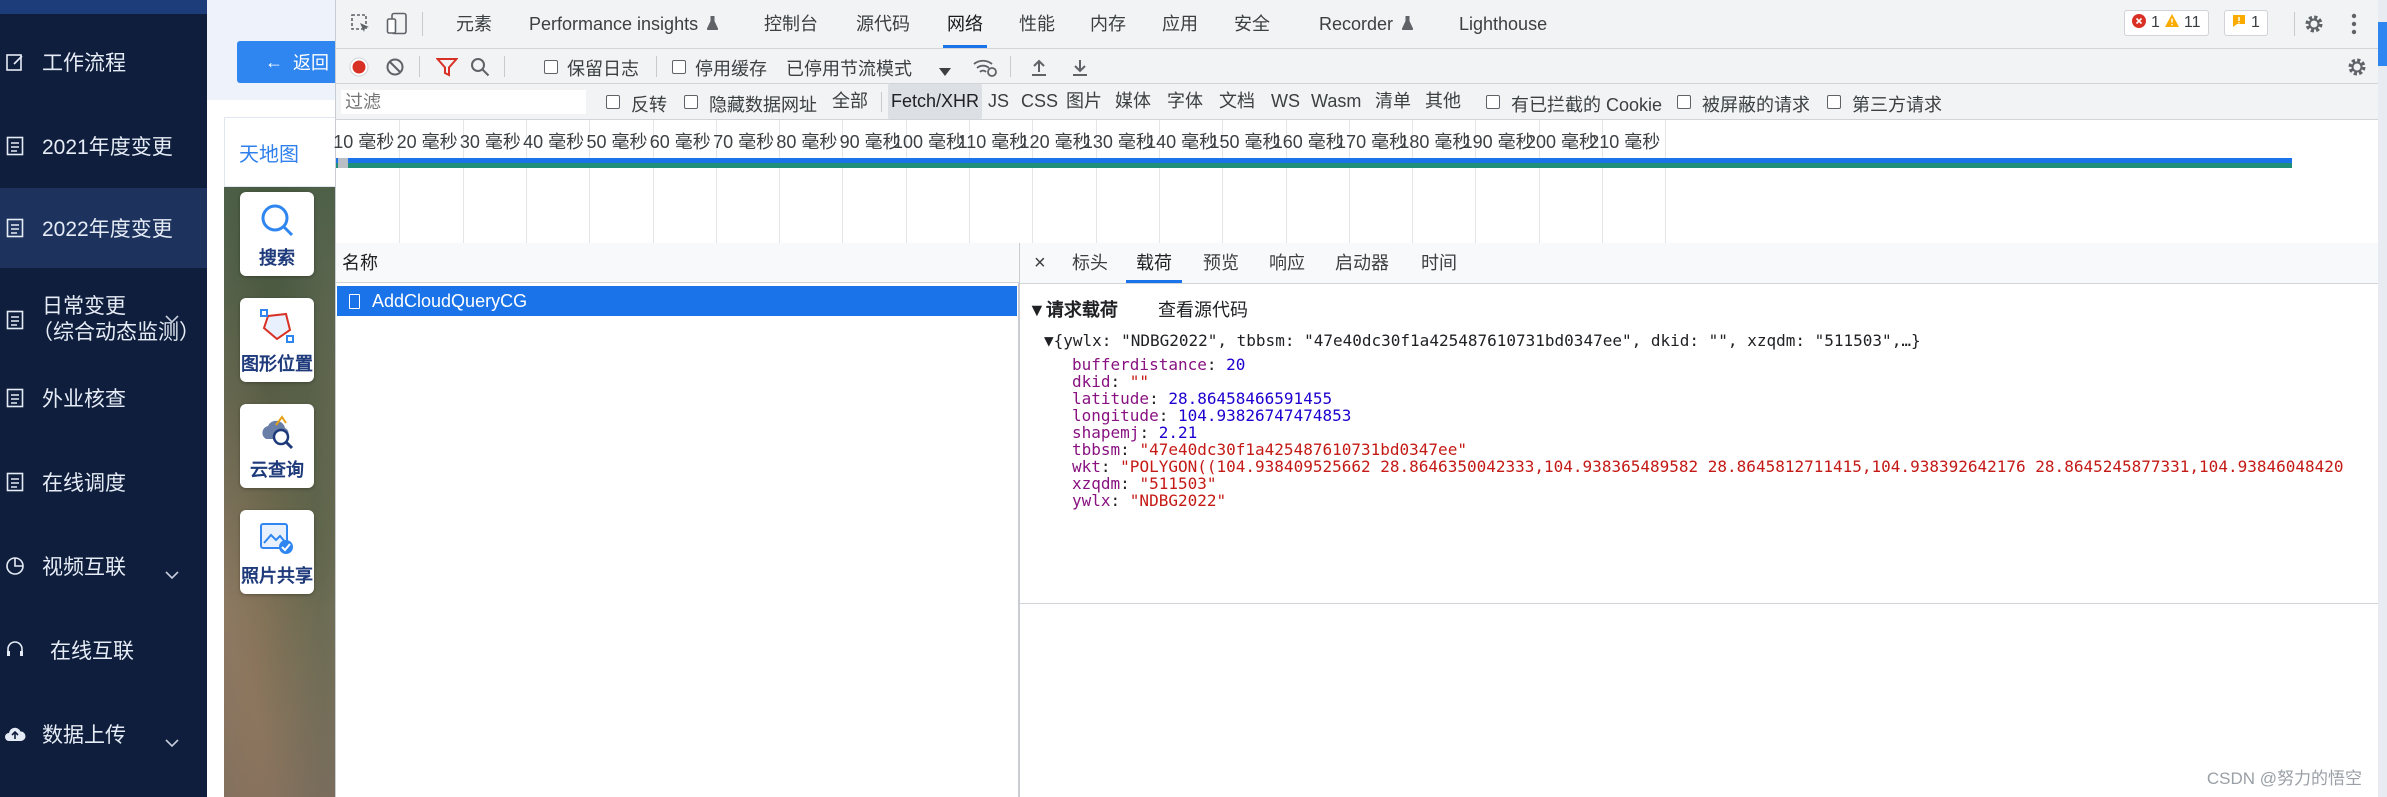 Image resolution: width=2387 pixels, height=797 pixels. I want to click on tab-timing: 时间, so click(1439, 263).